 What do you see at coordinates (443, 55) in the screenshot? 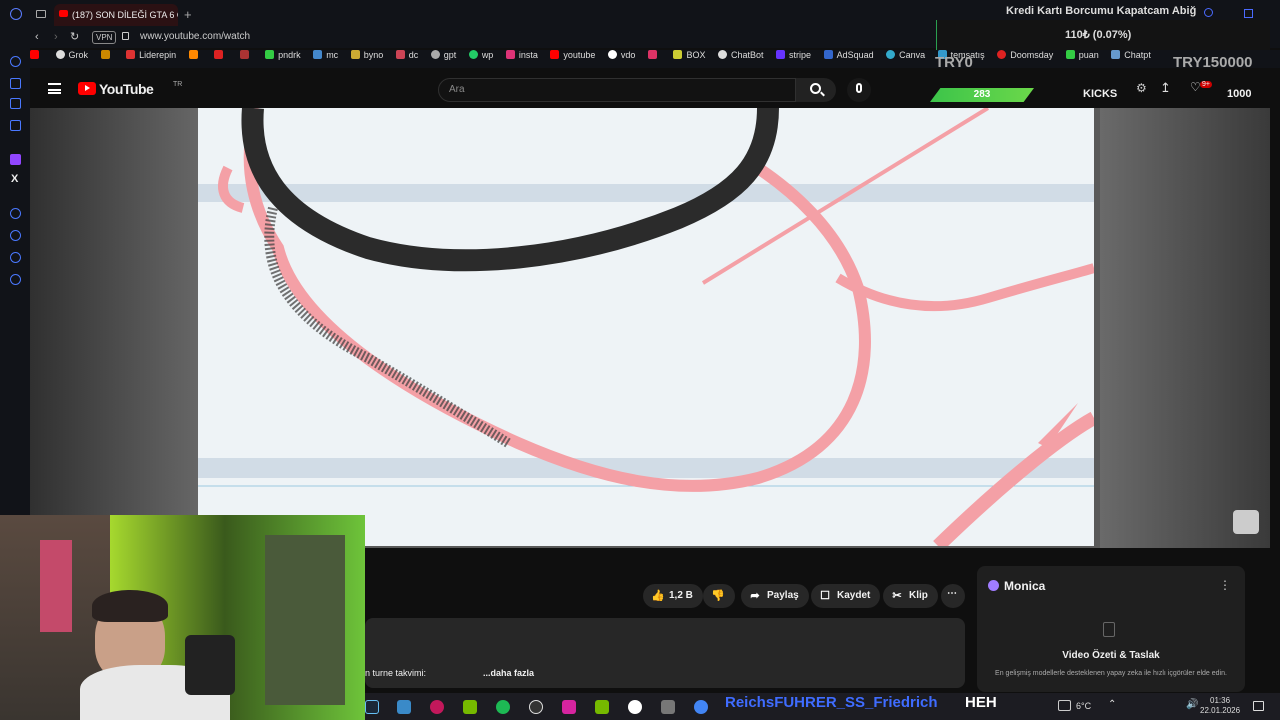
I see `bookmark-gpt: gpt` at bounding box center [443, 55].